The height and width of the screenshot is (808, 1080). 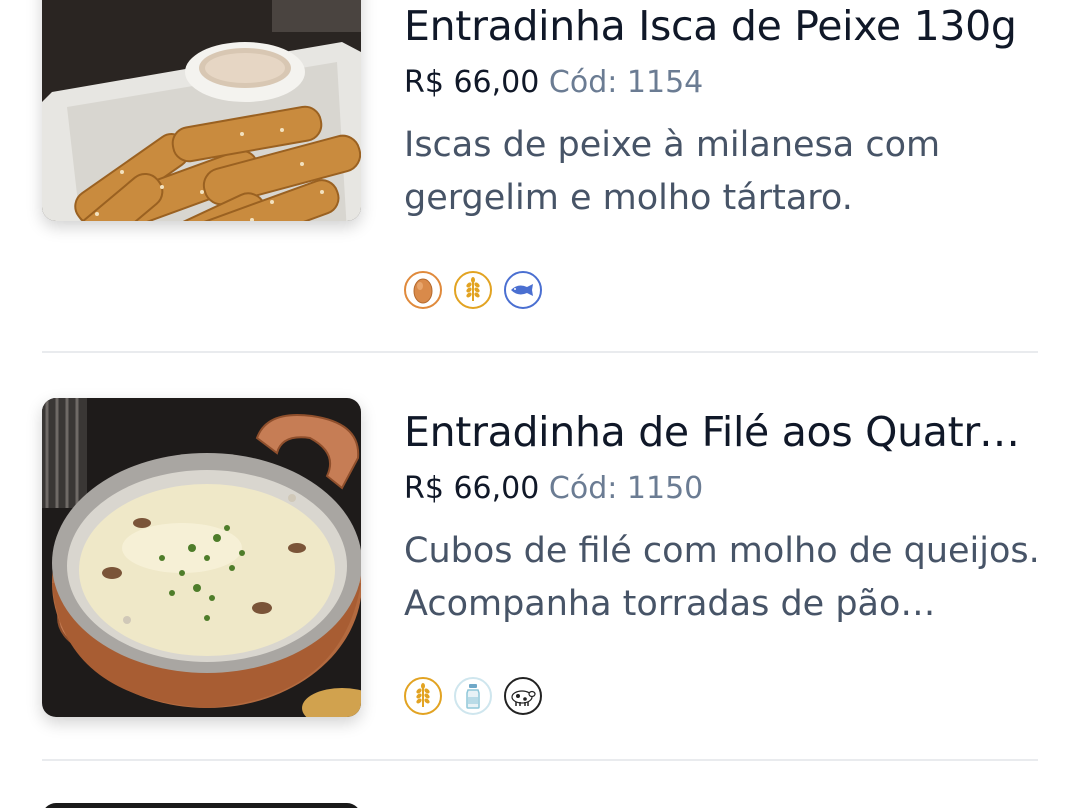 What do you see at coordinates (724, 26) in the screenshot?
I see `dish-title: Entradinha Isca de Peixe 130g` at bounding box center [724, 26].